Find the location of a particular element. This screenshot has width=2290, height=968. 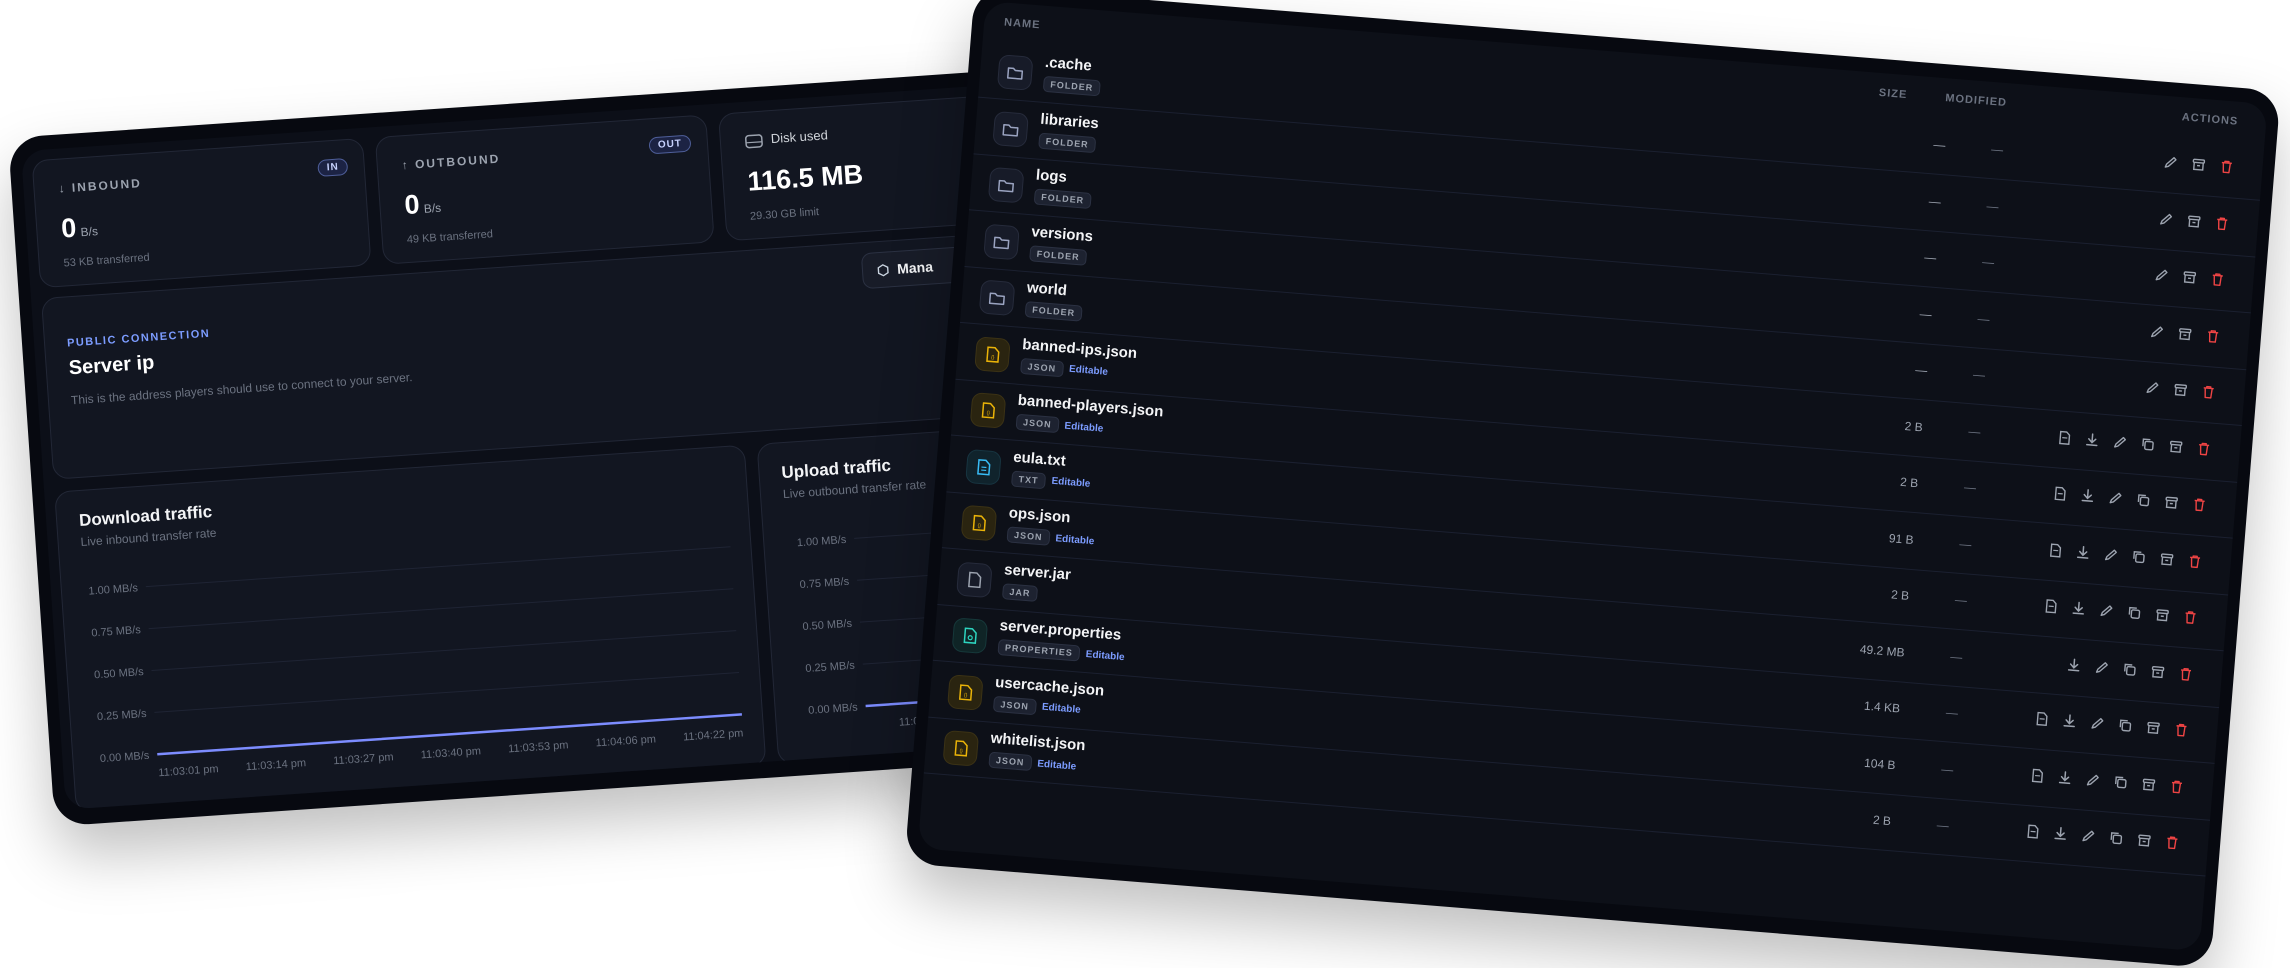

file-actions is located at coordinates (2134, 443).